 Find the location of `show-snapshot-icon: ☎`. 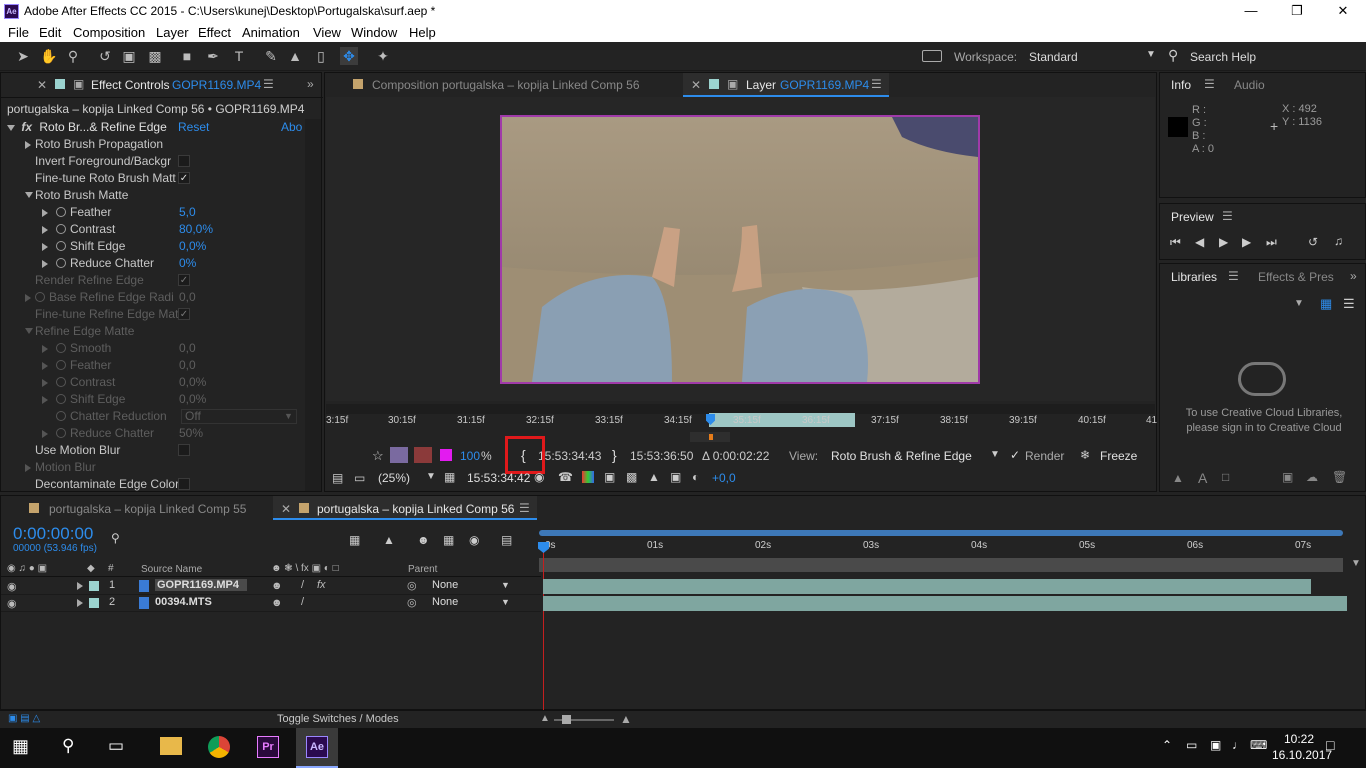

show-snapshot-icon: ☎ is located at coordinates (565, 477).